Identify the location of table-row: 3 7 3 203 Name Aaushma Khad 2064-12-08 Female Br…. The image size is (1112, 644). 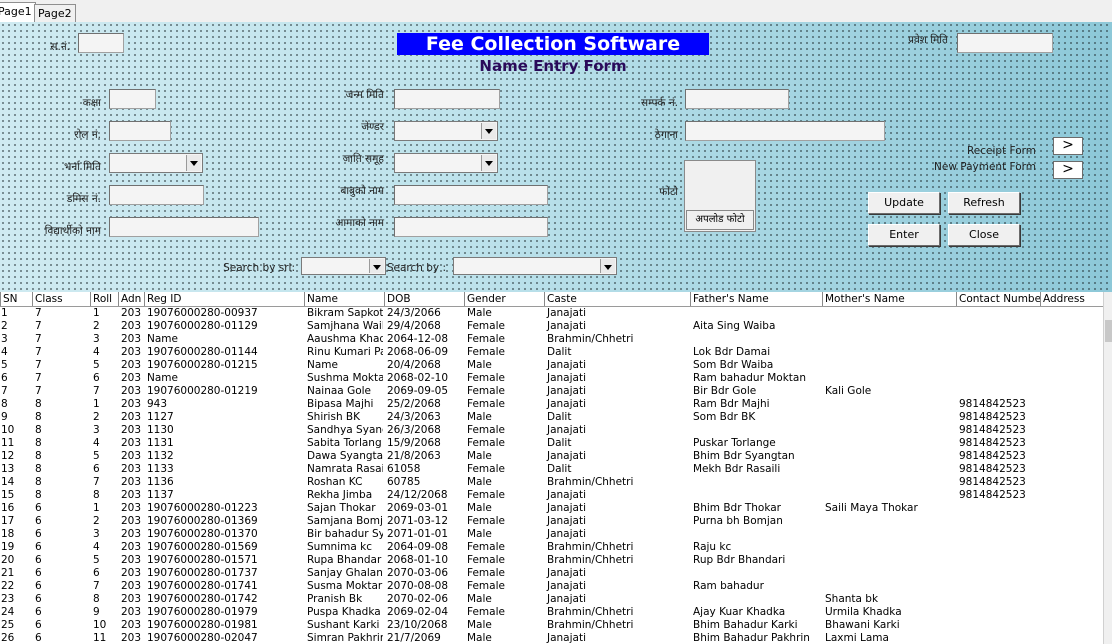
(551, 339).